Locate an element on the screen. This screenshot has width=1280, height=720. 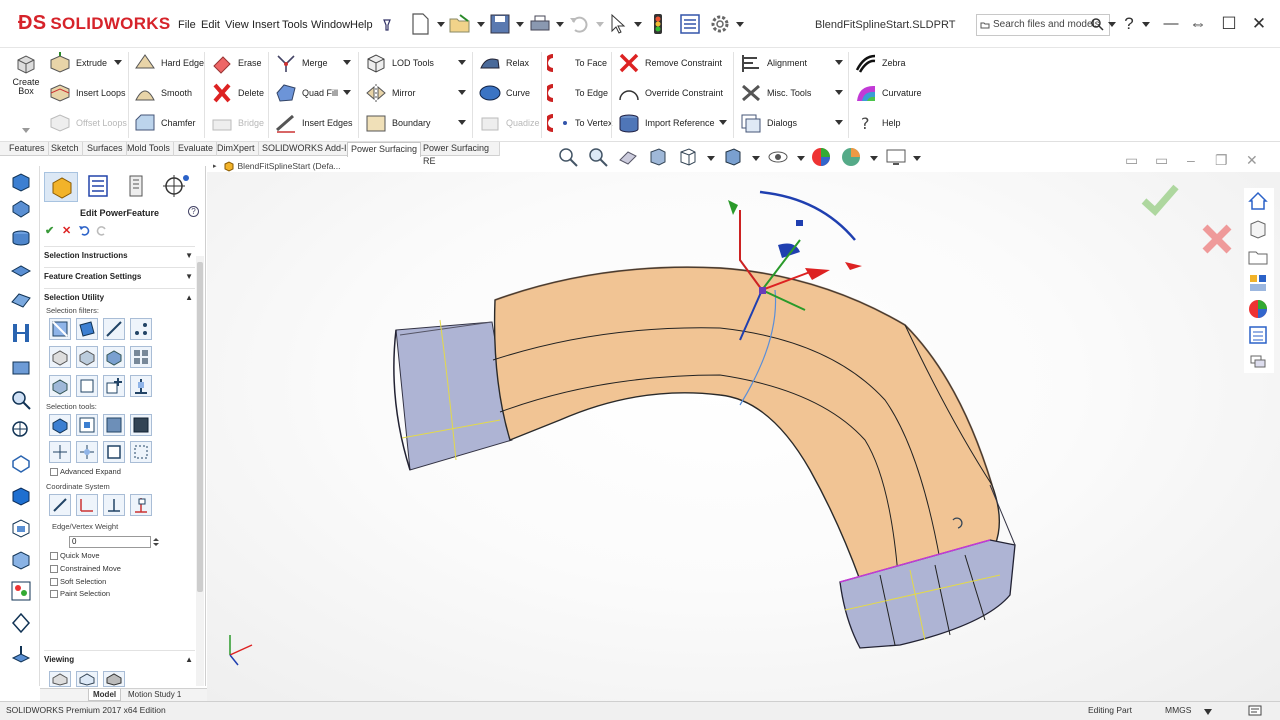
coord-custom-button is located at coordinates (141, 505).